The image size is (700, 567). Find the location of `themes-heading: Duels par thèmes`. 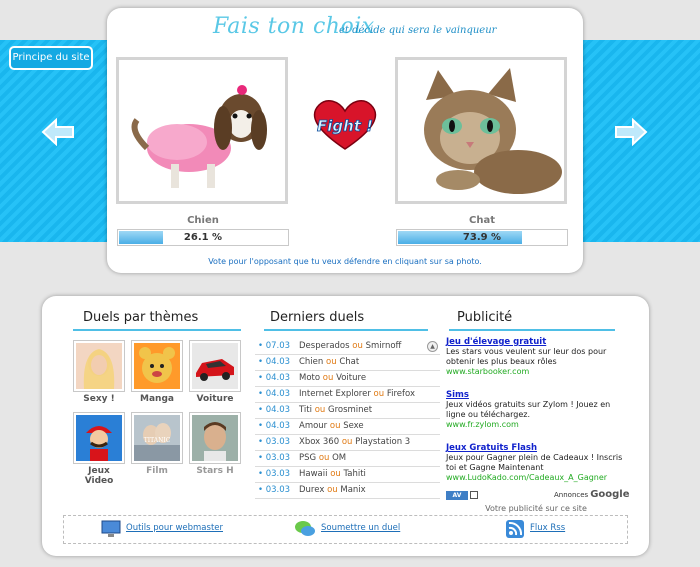

themes-heading: Duels par thèmes is located at coordinates (157, 320).